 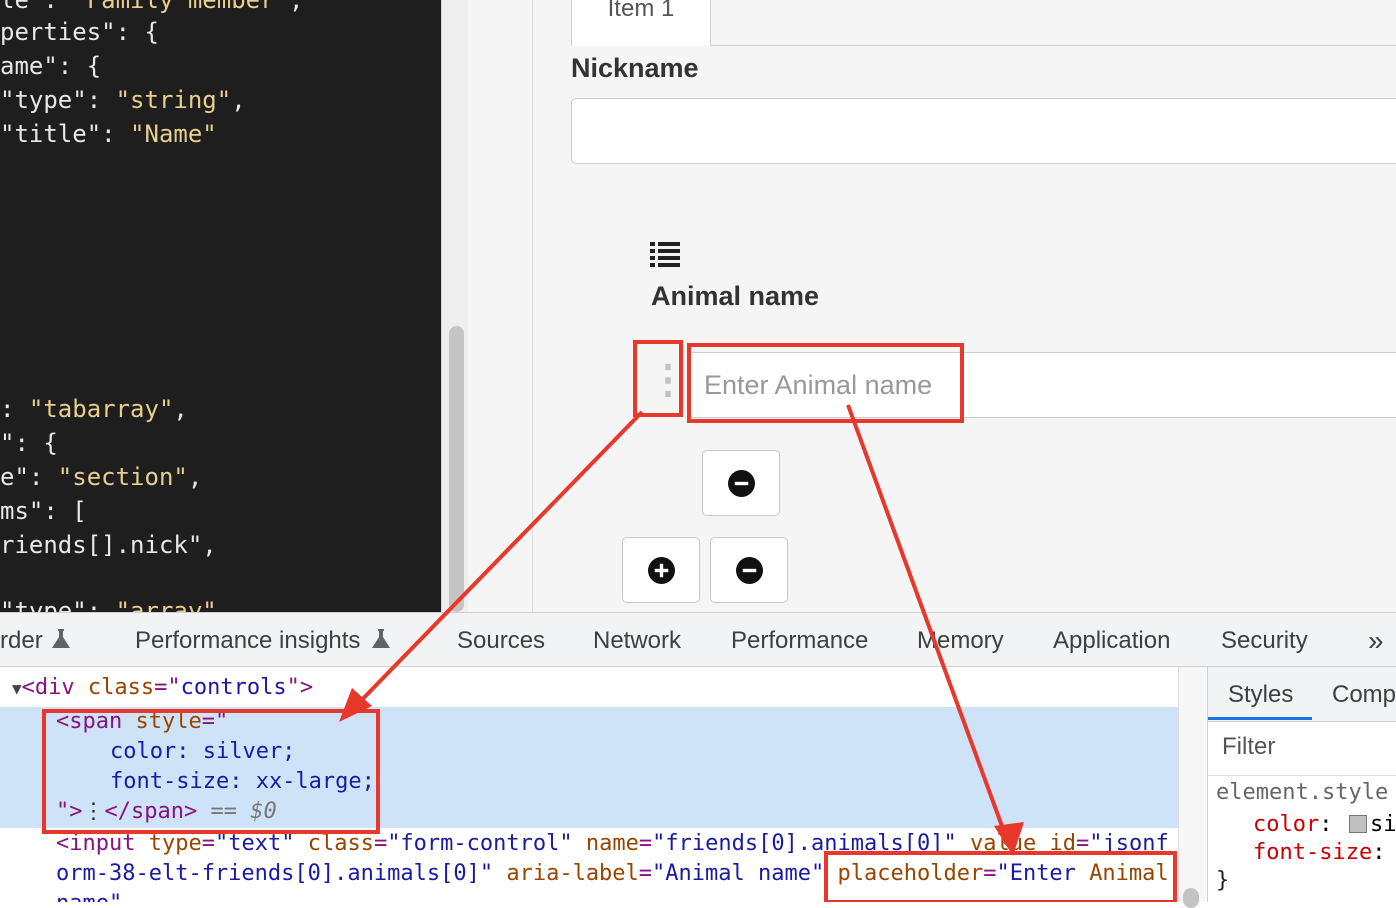 What do you see at coordinates (1364, 693) in the screenshot?
I see `tab-computed: Comp` at bounding box center [1364, 693].